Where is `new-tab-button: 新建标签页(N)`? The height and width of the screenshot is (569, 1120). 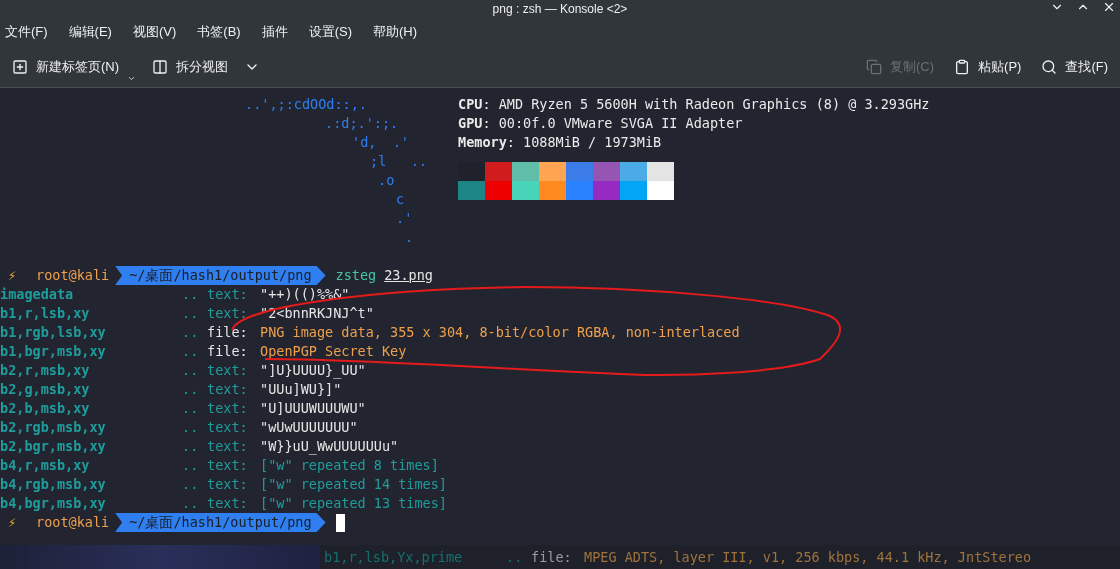
new-tab-button: 新建标签页(N) is located at coordinates (74, 66).